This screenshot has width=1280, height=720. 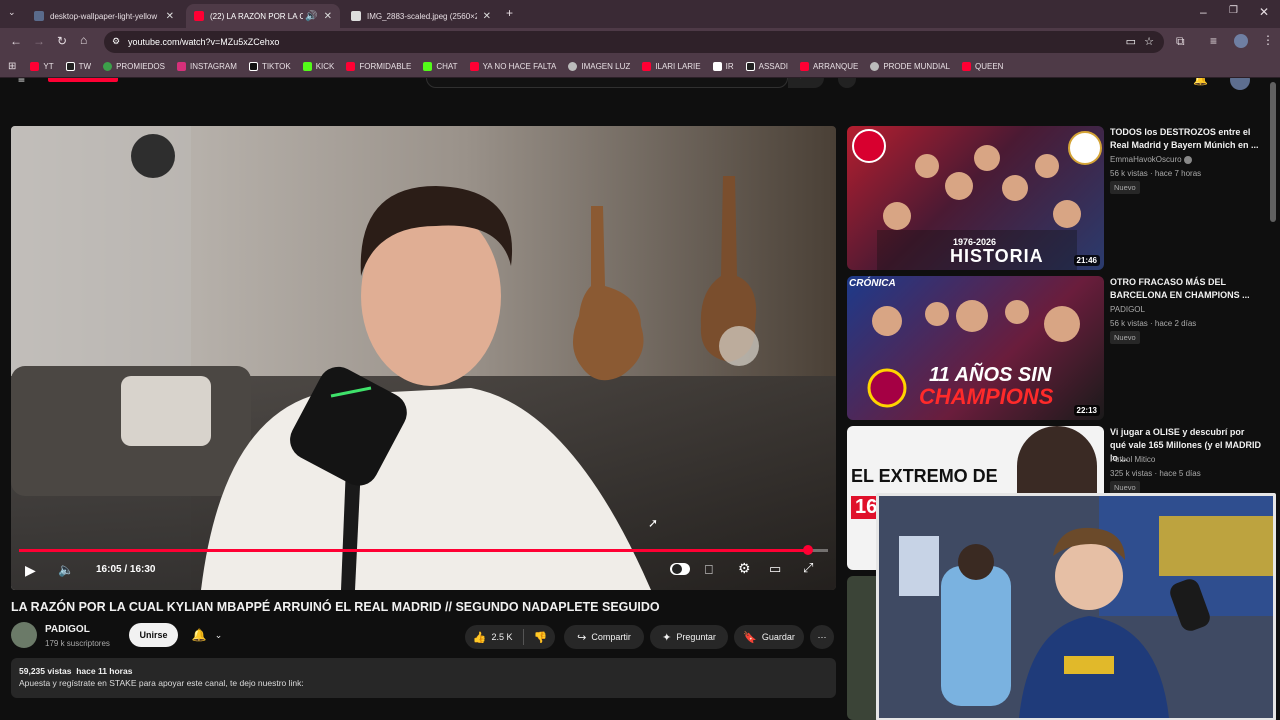 What do you see at coordinates (1131, 41) in the screenshot?
I see `cast-icon: ▭` at bounding box center [1131, 41].